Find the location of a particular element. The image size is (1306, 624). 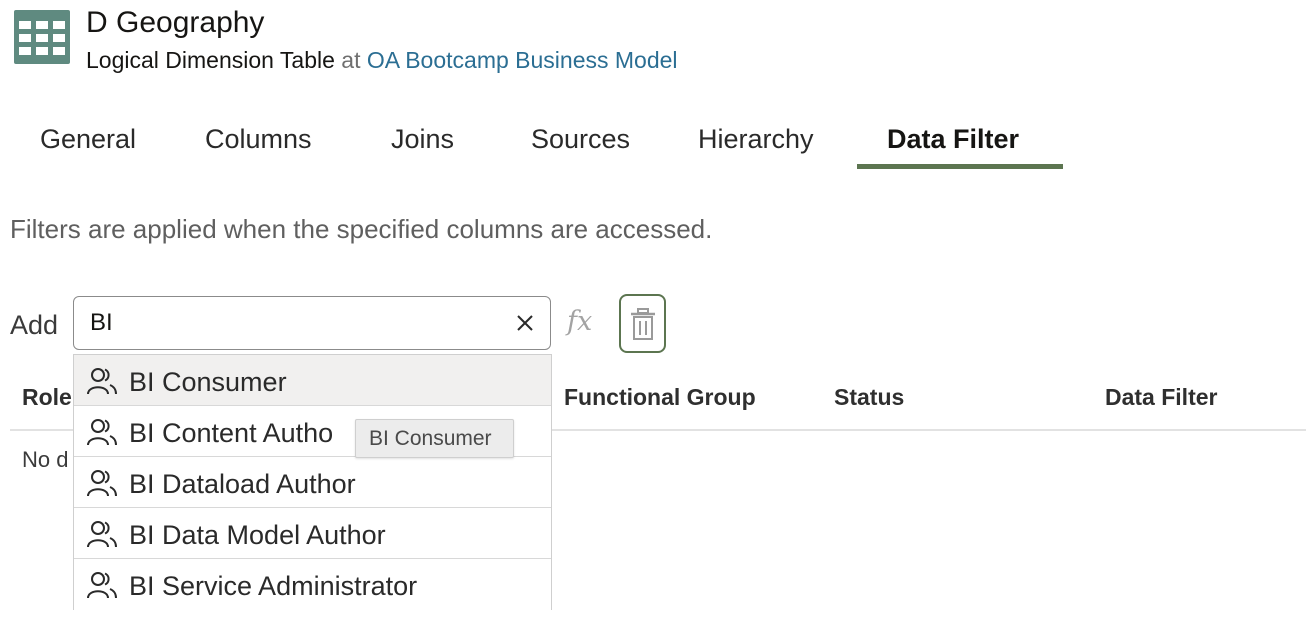

suggestion-label: BI Data Model Author is located at coordinates (257, 535).